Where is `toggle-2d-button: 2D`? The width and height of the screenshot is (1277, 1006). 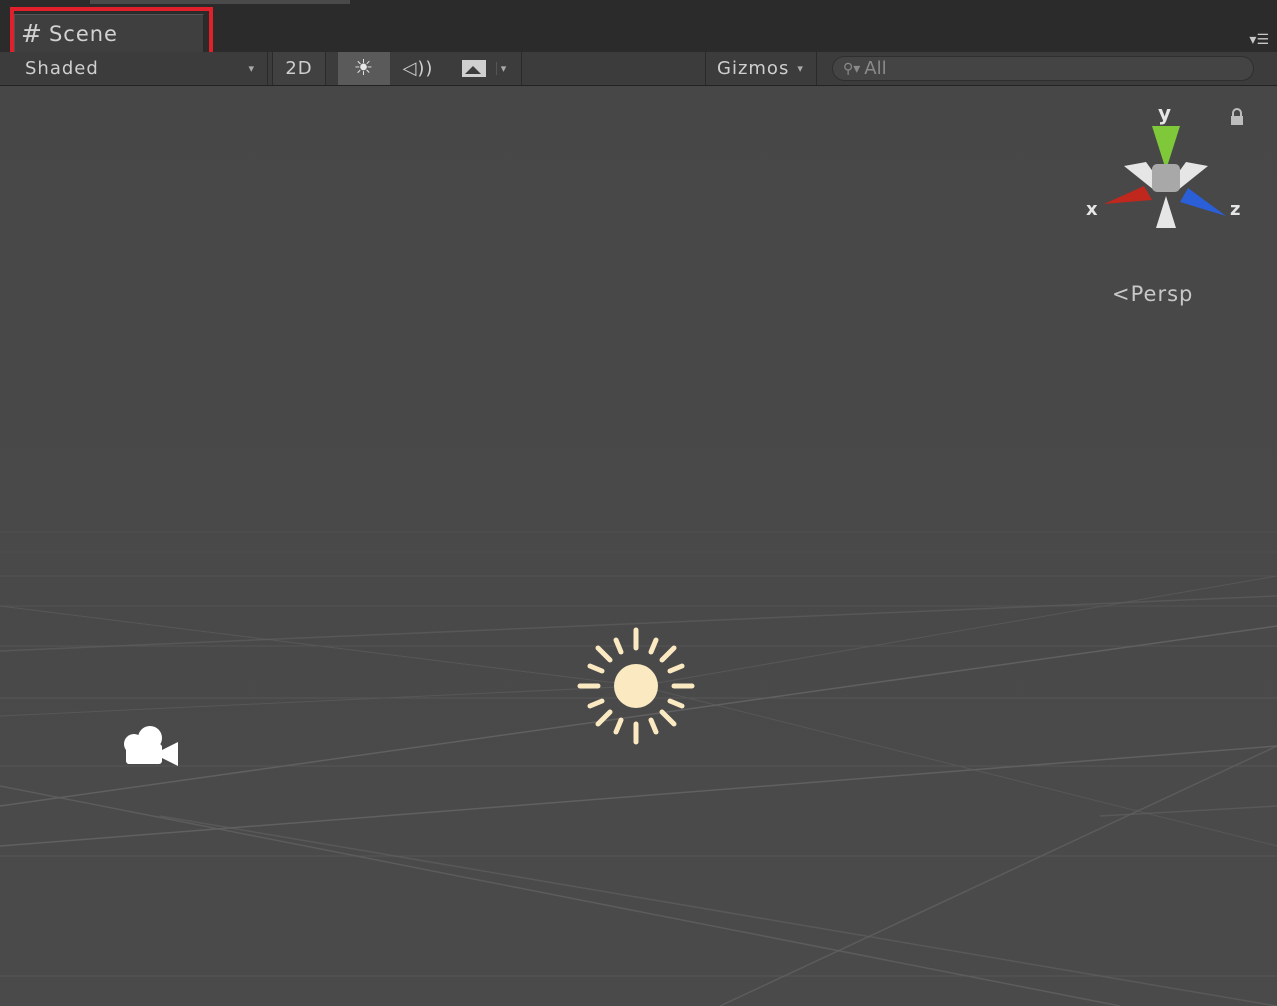 toggle-2d-button: 2D is located at coordinates (299, 68).